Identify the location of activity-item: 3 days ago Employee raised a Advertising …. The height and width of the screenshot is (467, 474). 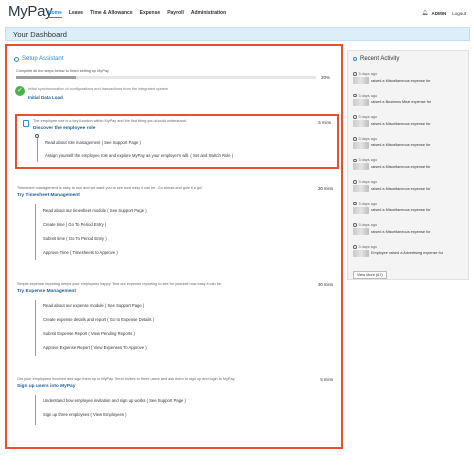
(410, 252).